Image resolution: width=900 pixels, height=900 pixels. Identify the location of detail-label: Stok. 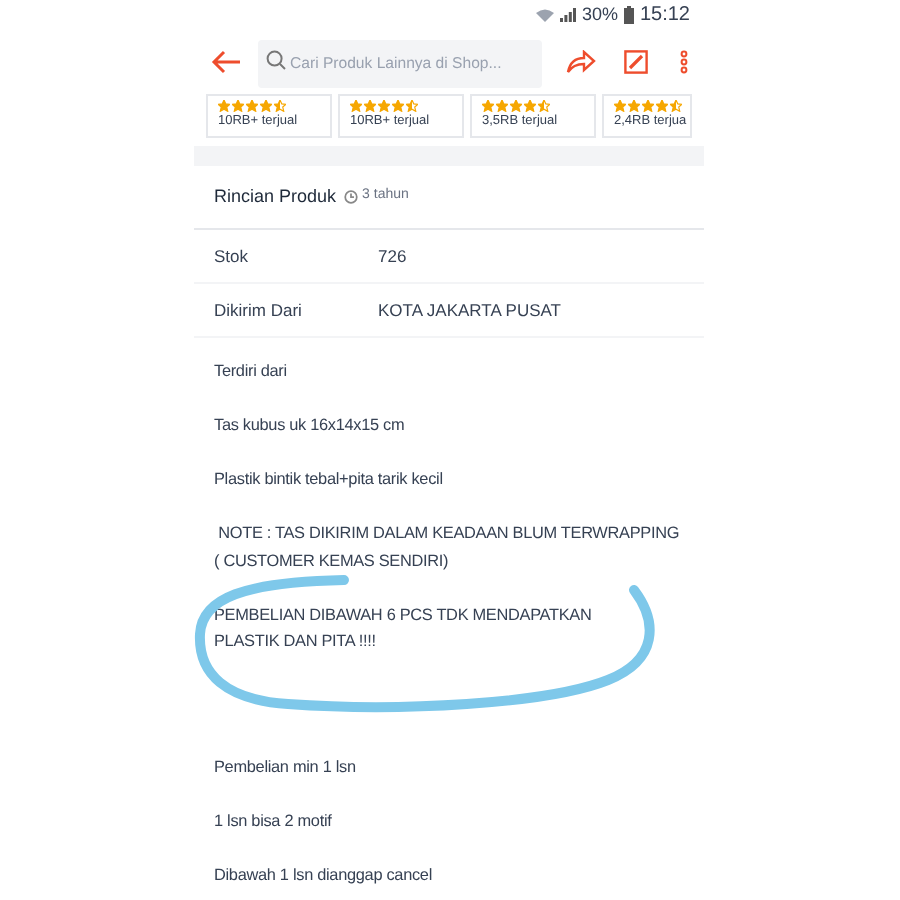
(232, 256).